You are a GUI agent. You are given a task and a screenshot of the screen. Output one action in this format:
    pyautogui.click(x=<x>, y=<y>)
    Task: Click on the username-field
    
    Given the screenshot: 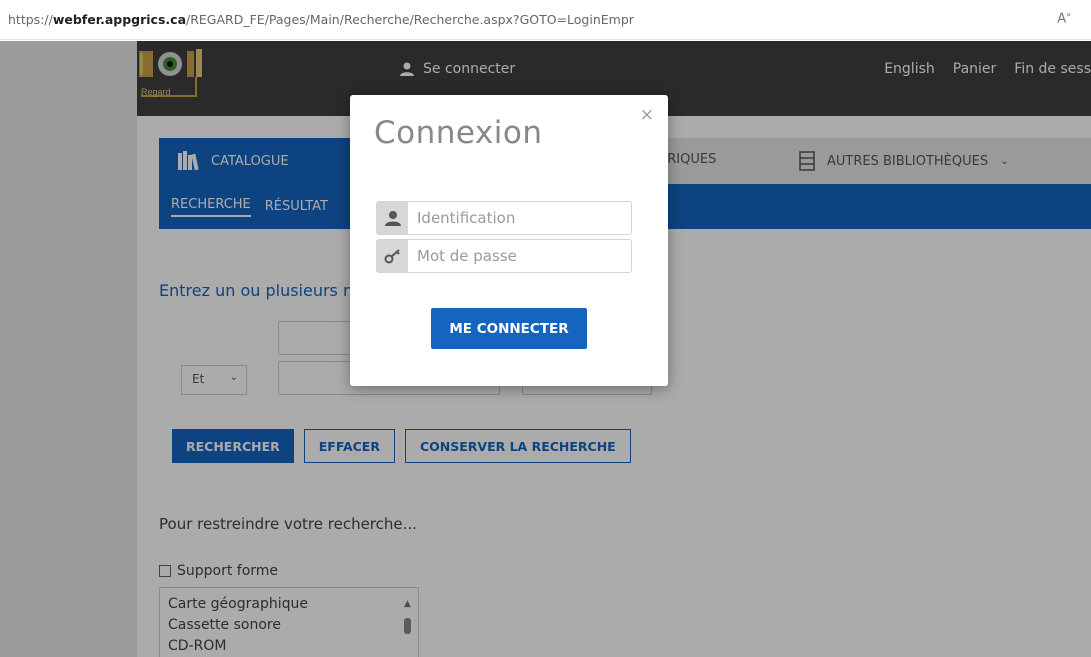 What is the action you would take?
    pyautogui.click(x=504, y=218)
    